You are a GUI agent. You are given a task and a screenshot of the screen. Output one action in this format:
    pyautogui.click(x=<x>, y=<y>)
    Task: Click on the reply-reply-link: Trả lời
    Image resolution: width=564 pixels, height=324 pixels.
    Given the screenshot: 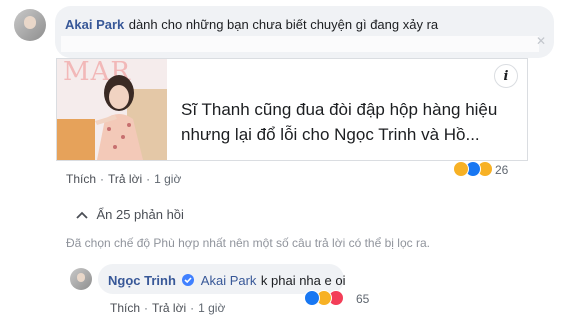 What is the action you would take?
    pyautogui.click(x=169, y=308)
    